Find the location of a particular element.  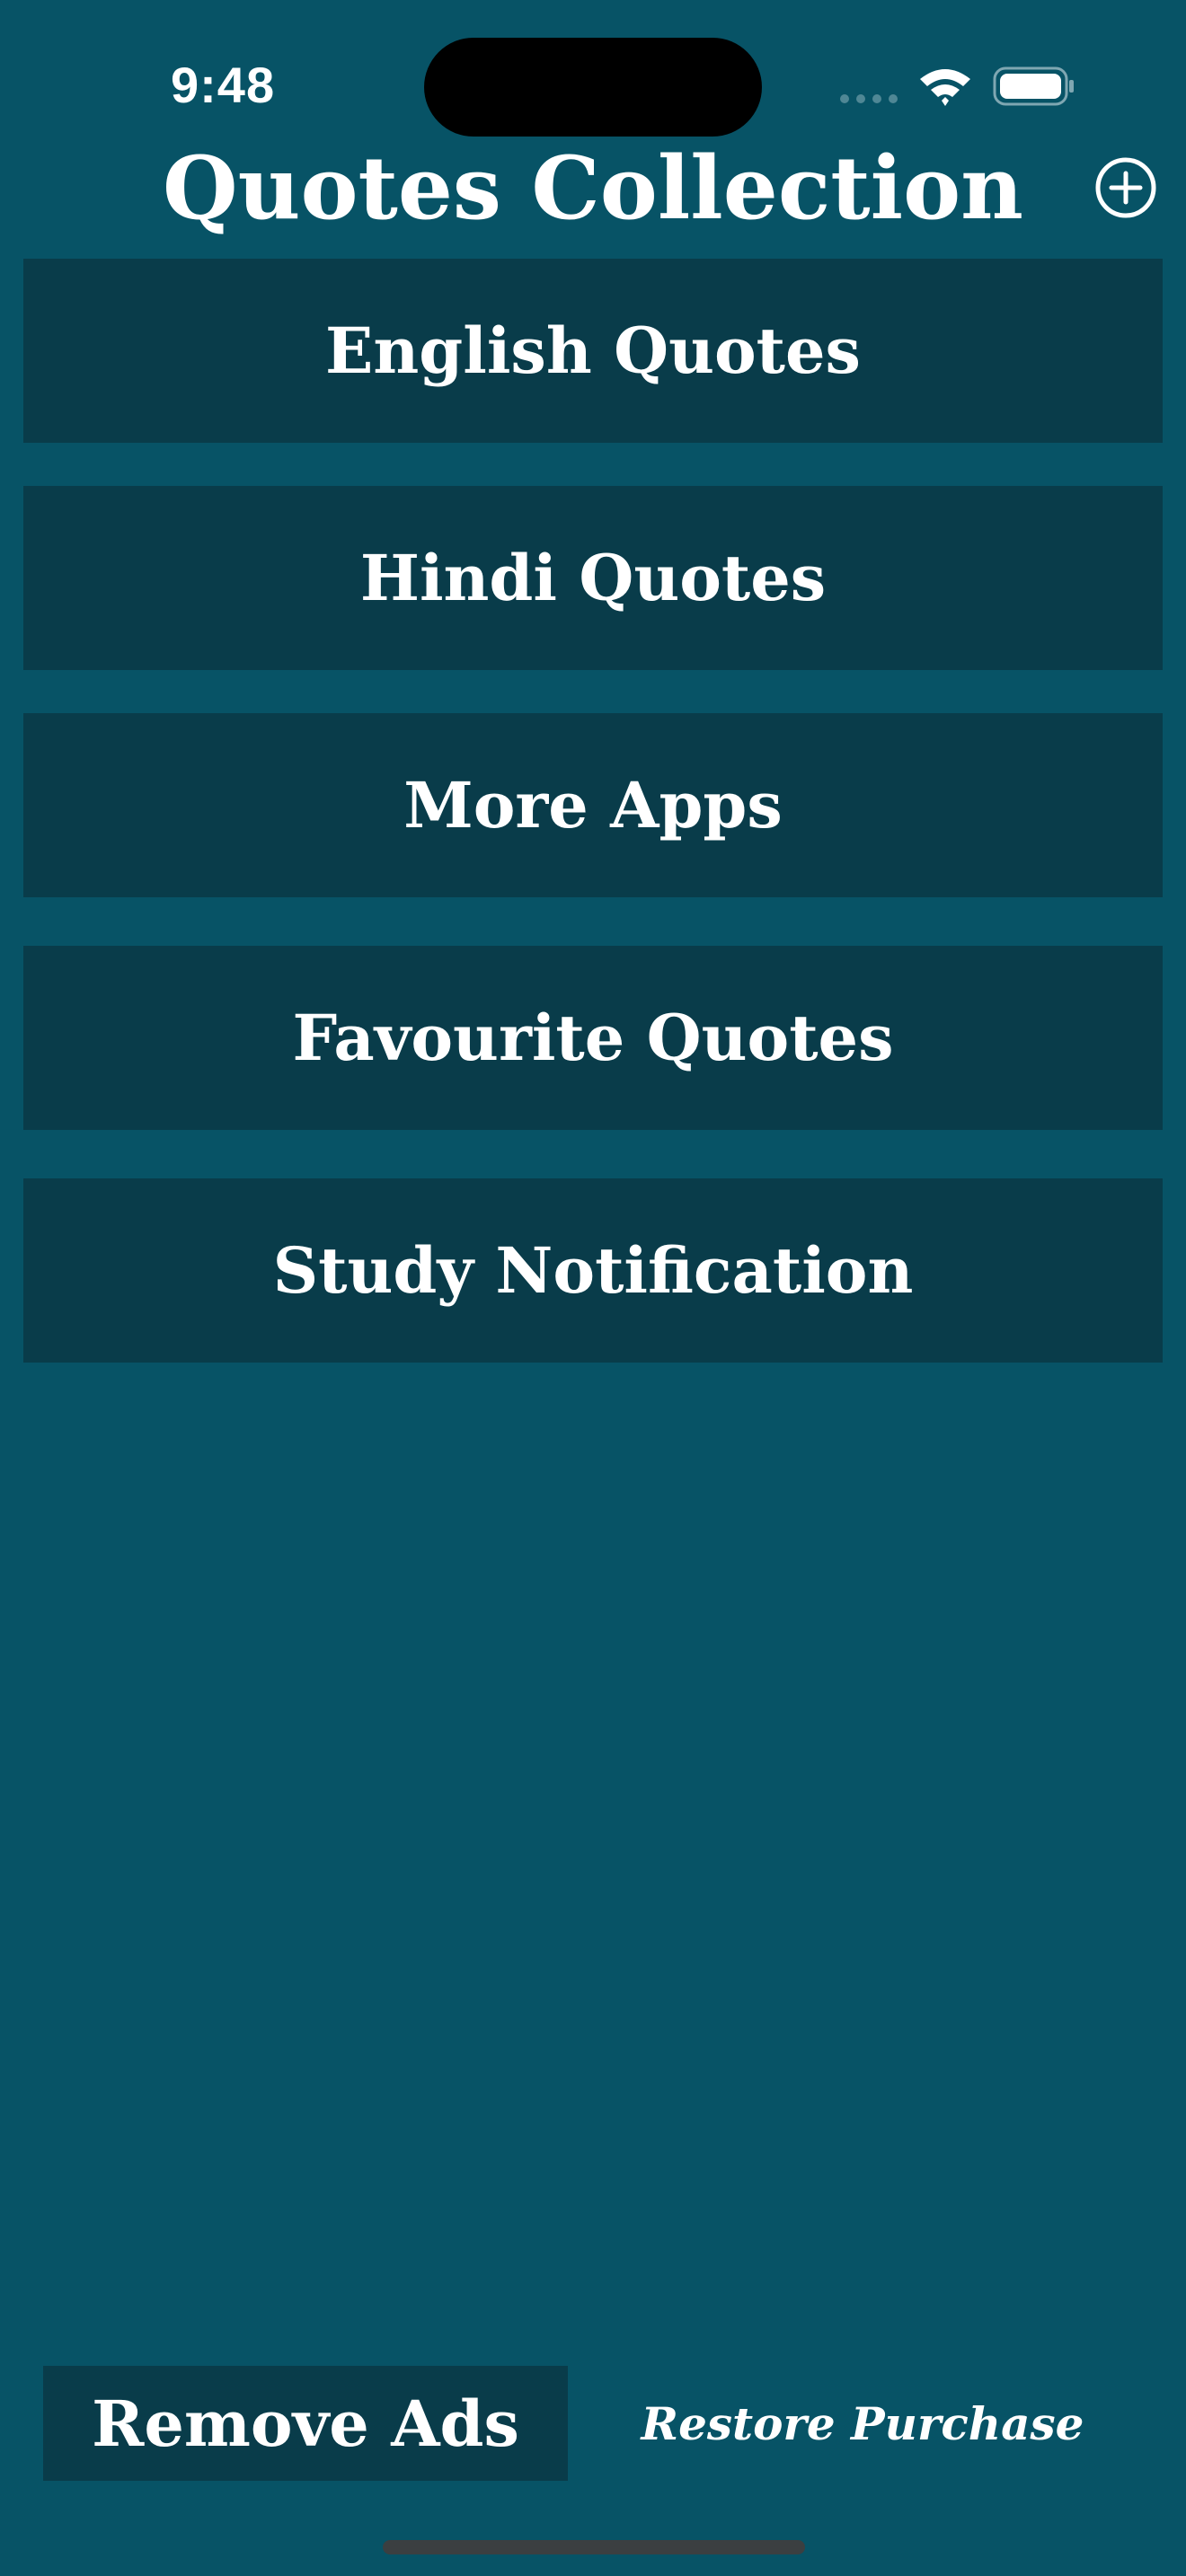

cellular-signal-icon is located at coordinates (869, 98).